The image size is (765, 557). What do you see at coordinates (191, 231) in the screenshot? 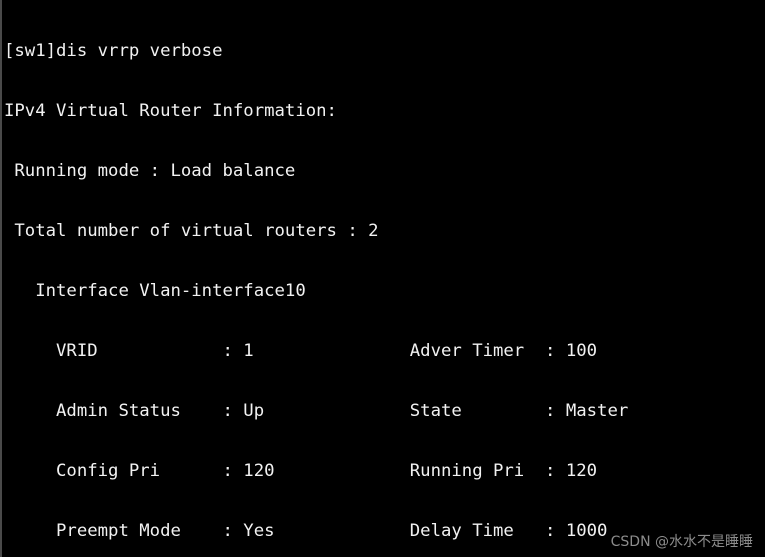
I see `terminal-line-total-routers: Total number of virtual routers : 2` at bounding box center [191, 231].